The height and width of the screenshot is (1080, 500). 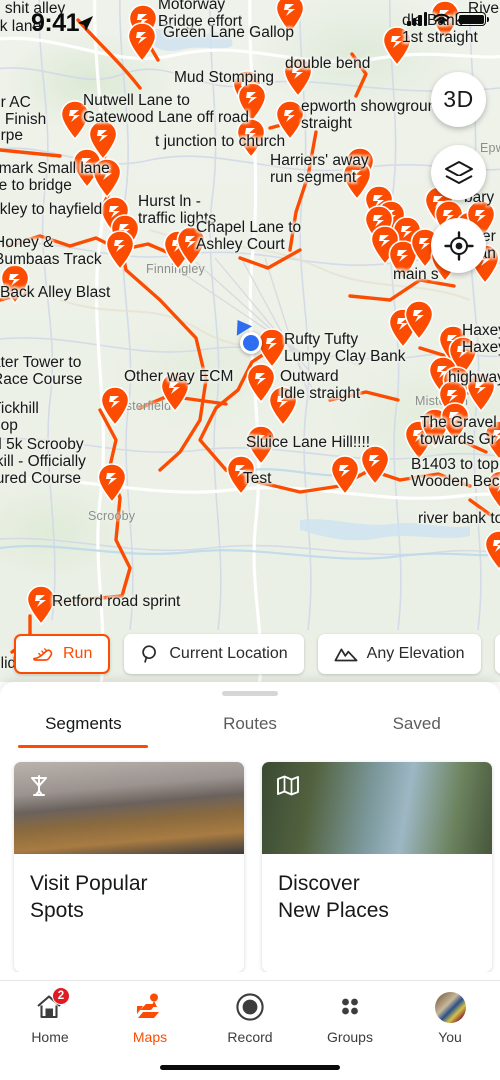 I want to click on map-3d-button: 3D, so click(x=458, y=99).